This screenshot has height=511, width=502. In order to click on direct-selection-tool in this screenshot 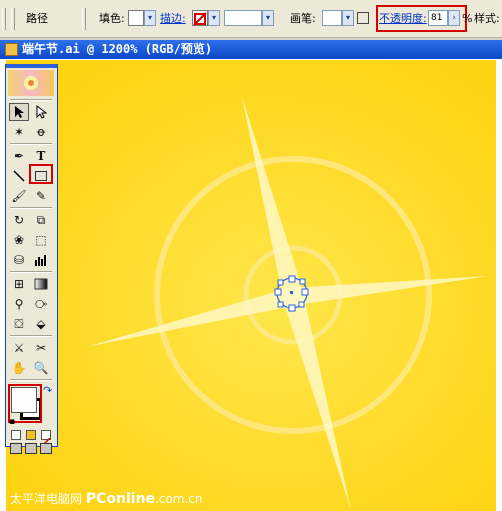, I will do `click(41, 112)`.